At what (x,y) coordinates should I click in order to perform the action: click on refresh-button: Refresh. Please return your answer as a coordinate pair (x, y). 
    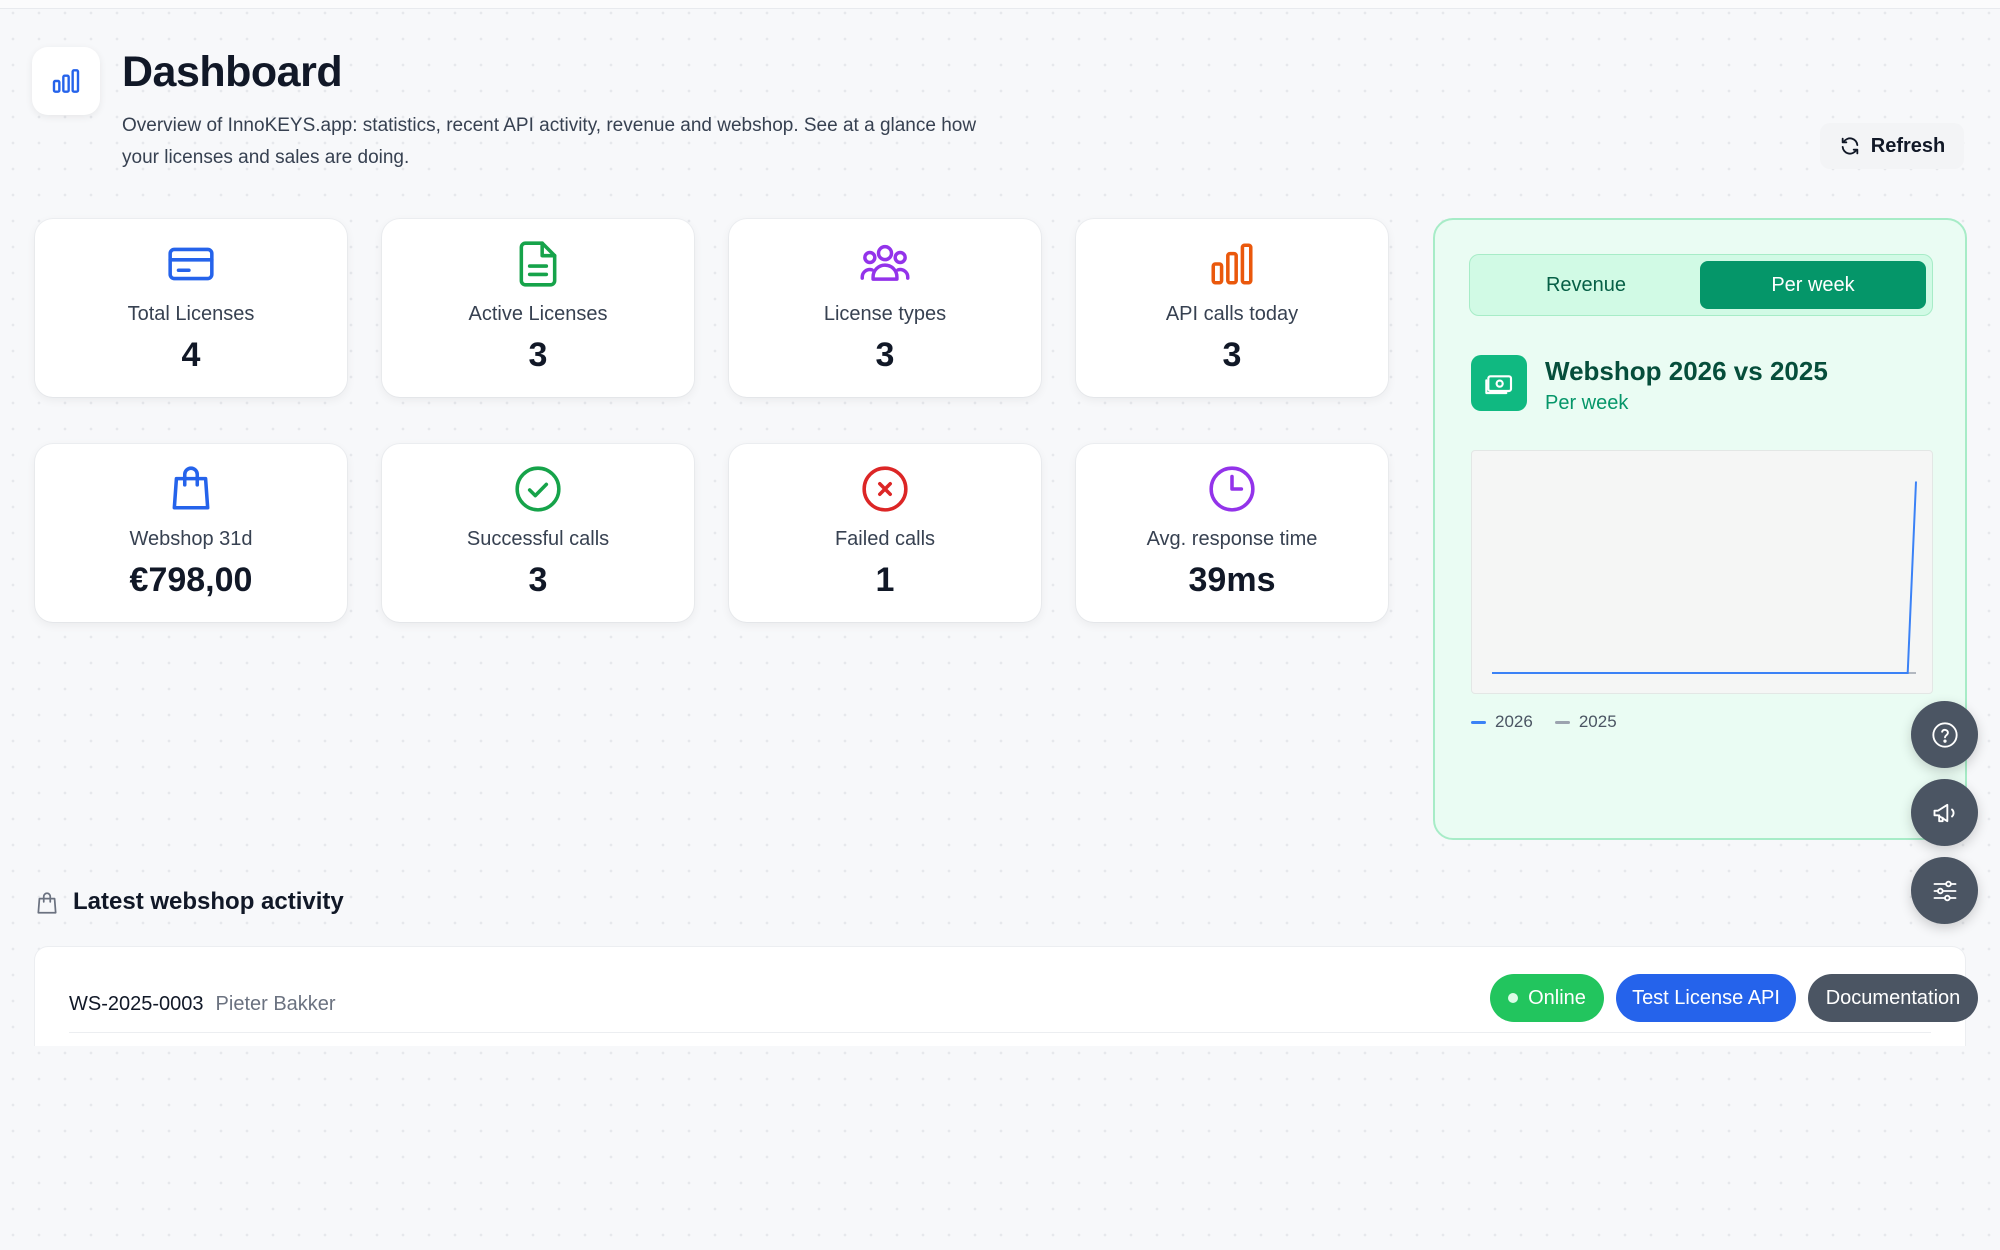
    Looking at the image, I should click on (1892, 146).